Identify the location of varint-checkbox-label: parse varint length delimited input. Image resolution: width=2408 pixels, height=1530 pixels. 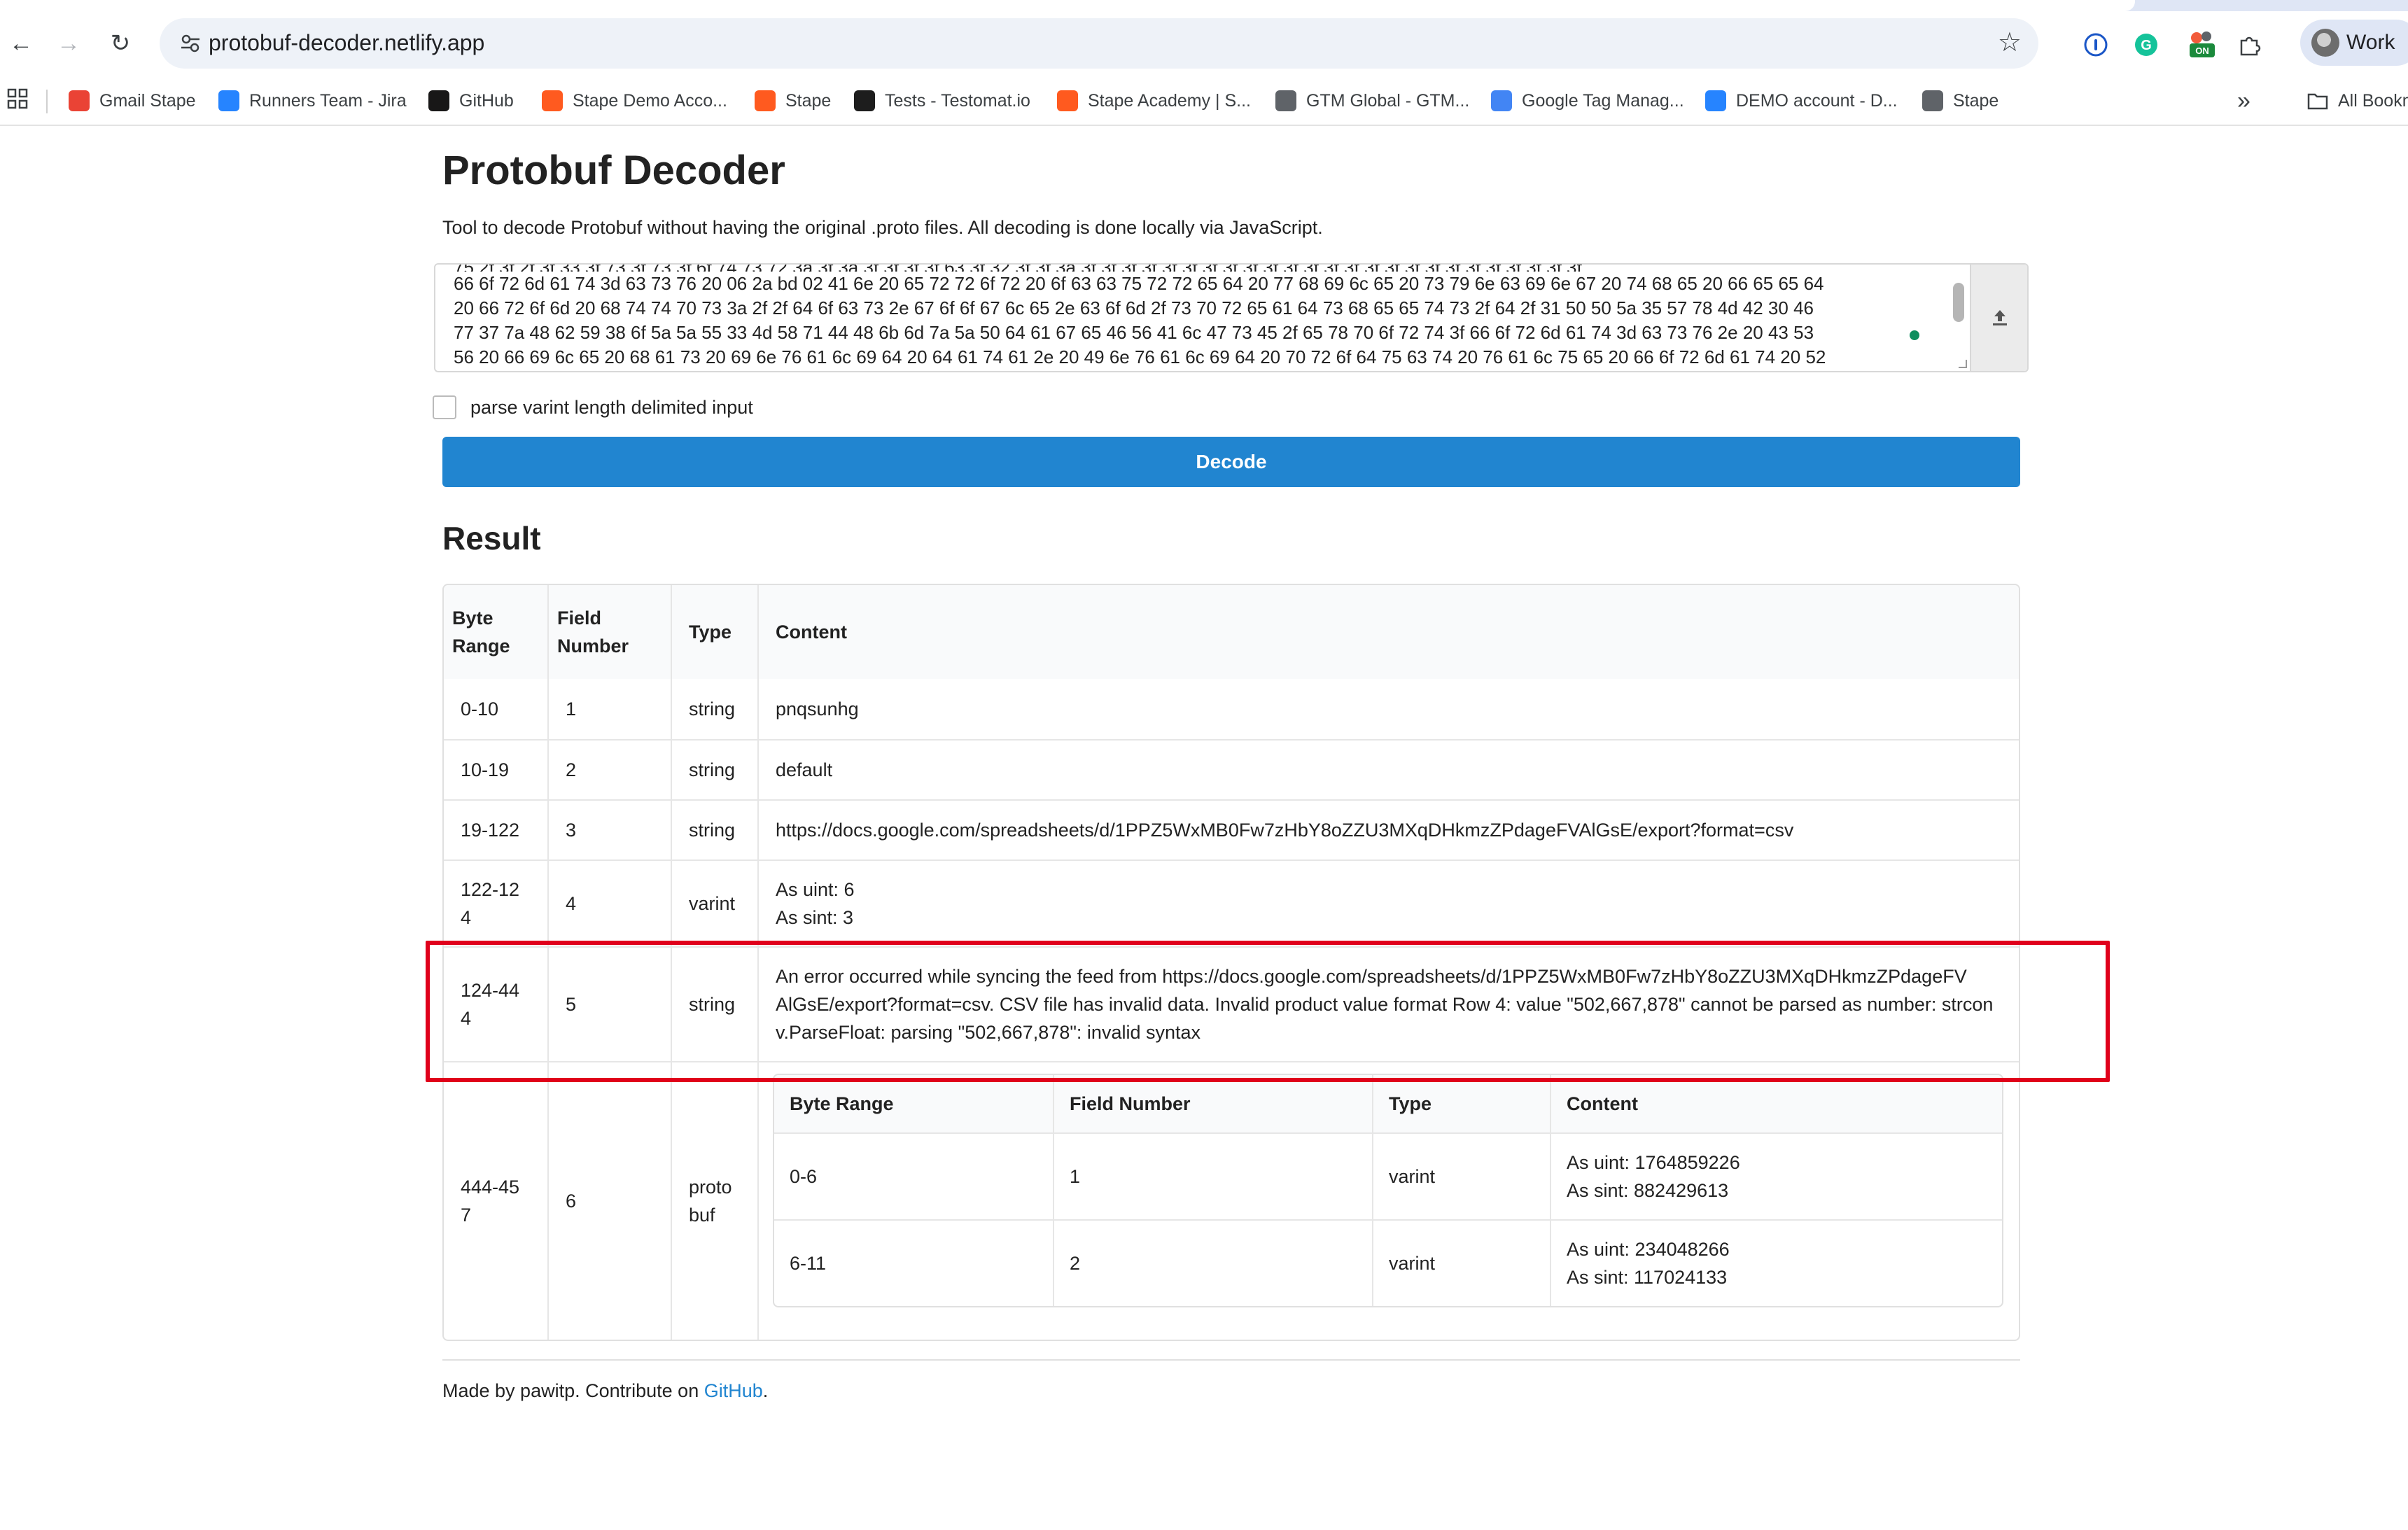
(611, 408).